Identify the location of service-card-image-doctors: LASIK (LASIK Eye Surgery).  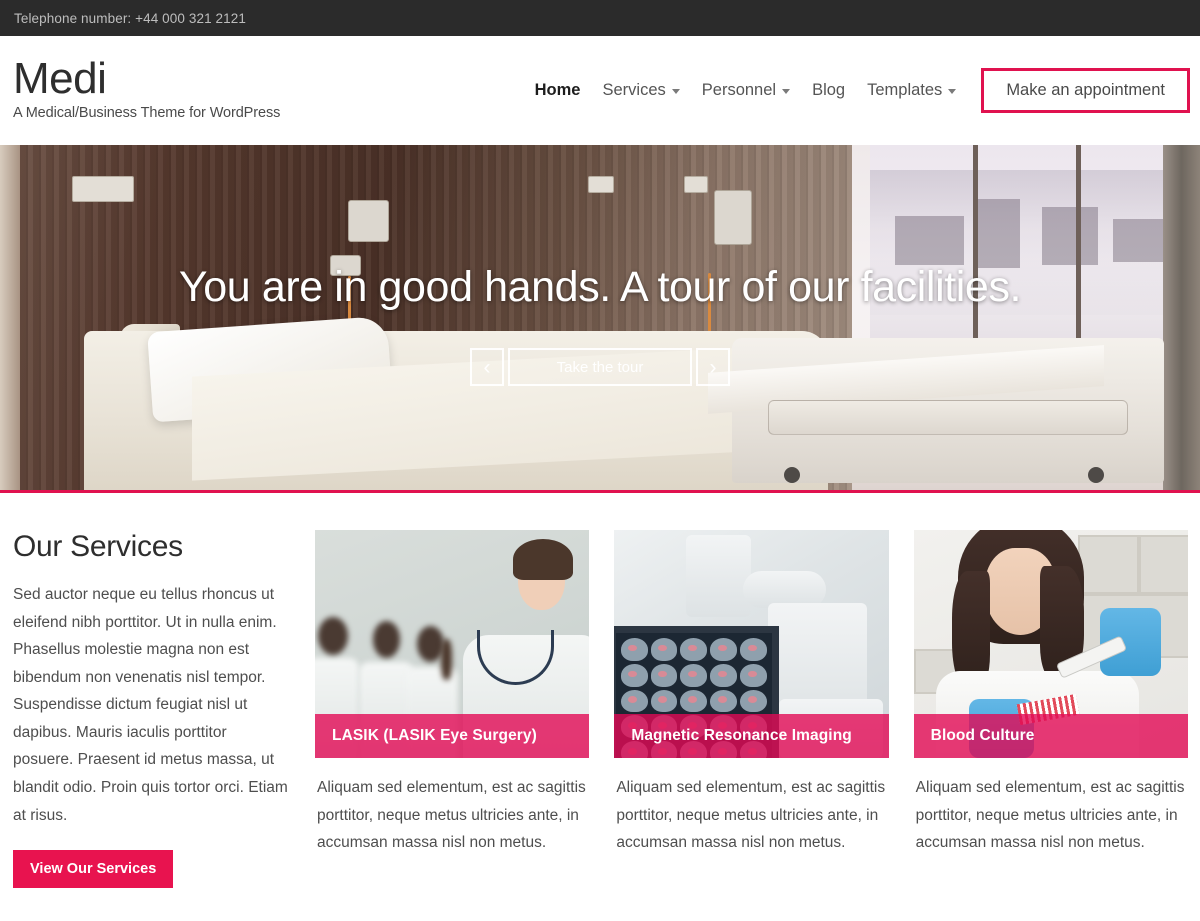
(452, 644).